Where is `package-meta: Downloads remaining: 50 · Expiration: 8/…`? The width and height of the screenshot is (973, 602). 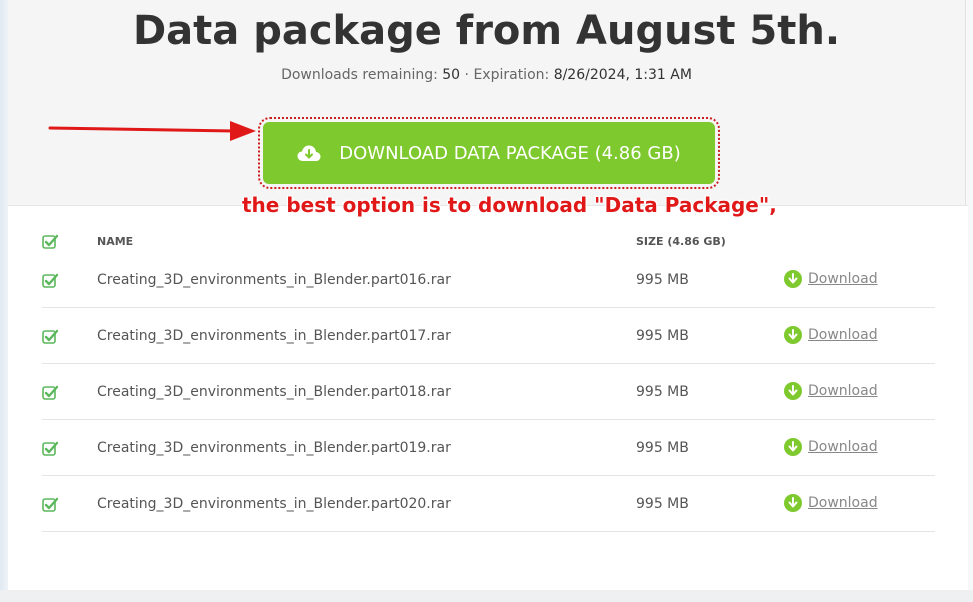 package-meta: Downloads remaining: 50 · Expiration: 8/… is located at coordinates (486, 75).